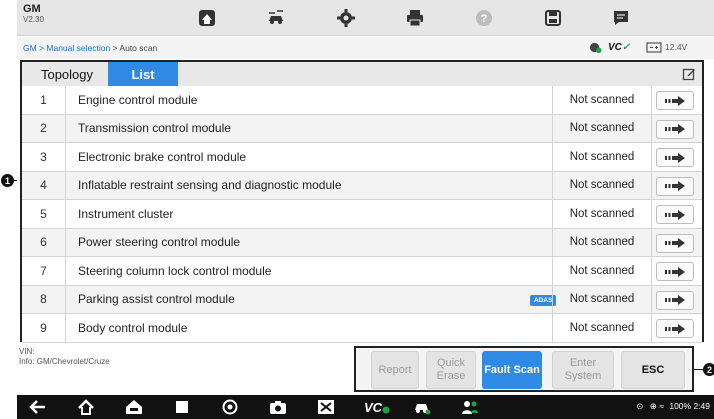 This screenshot has width=714, height=419. I want to click on browser-icon, so click(230, 407).